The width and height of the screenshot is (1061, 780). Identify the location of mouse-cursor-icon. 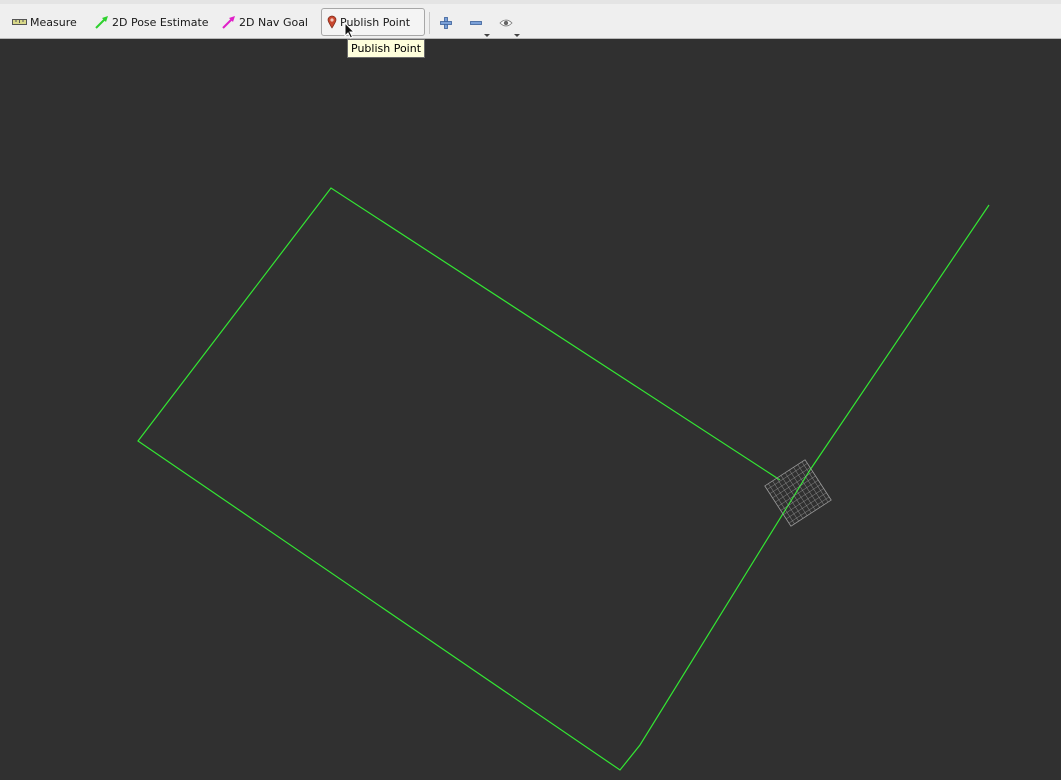
(349, 30).